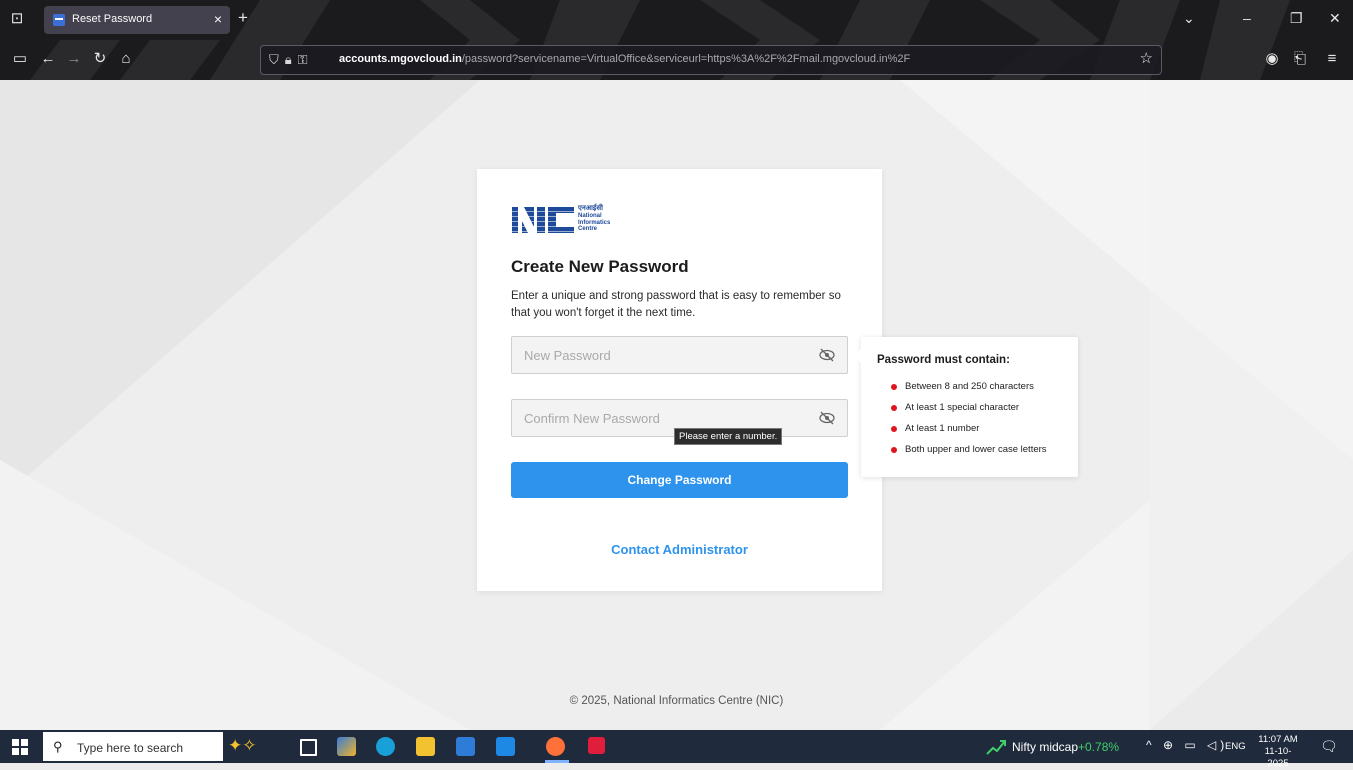 This screenshot has width=1353, height=770. Describe the element at coordinates (308, 747) in the screenshot. I see `task-view-icon` at that location.